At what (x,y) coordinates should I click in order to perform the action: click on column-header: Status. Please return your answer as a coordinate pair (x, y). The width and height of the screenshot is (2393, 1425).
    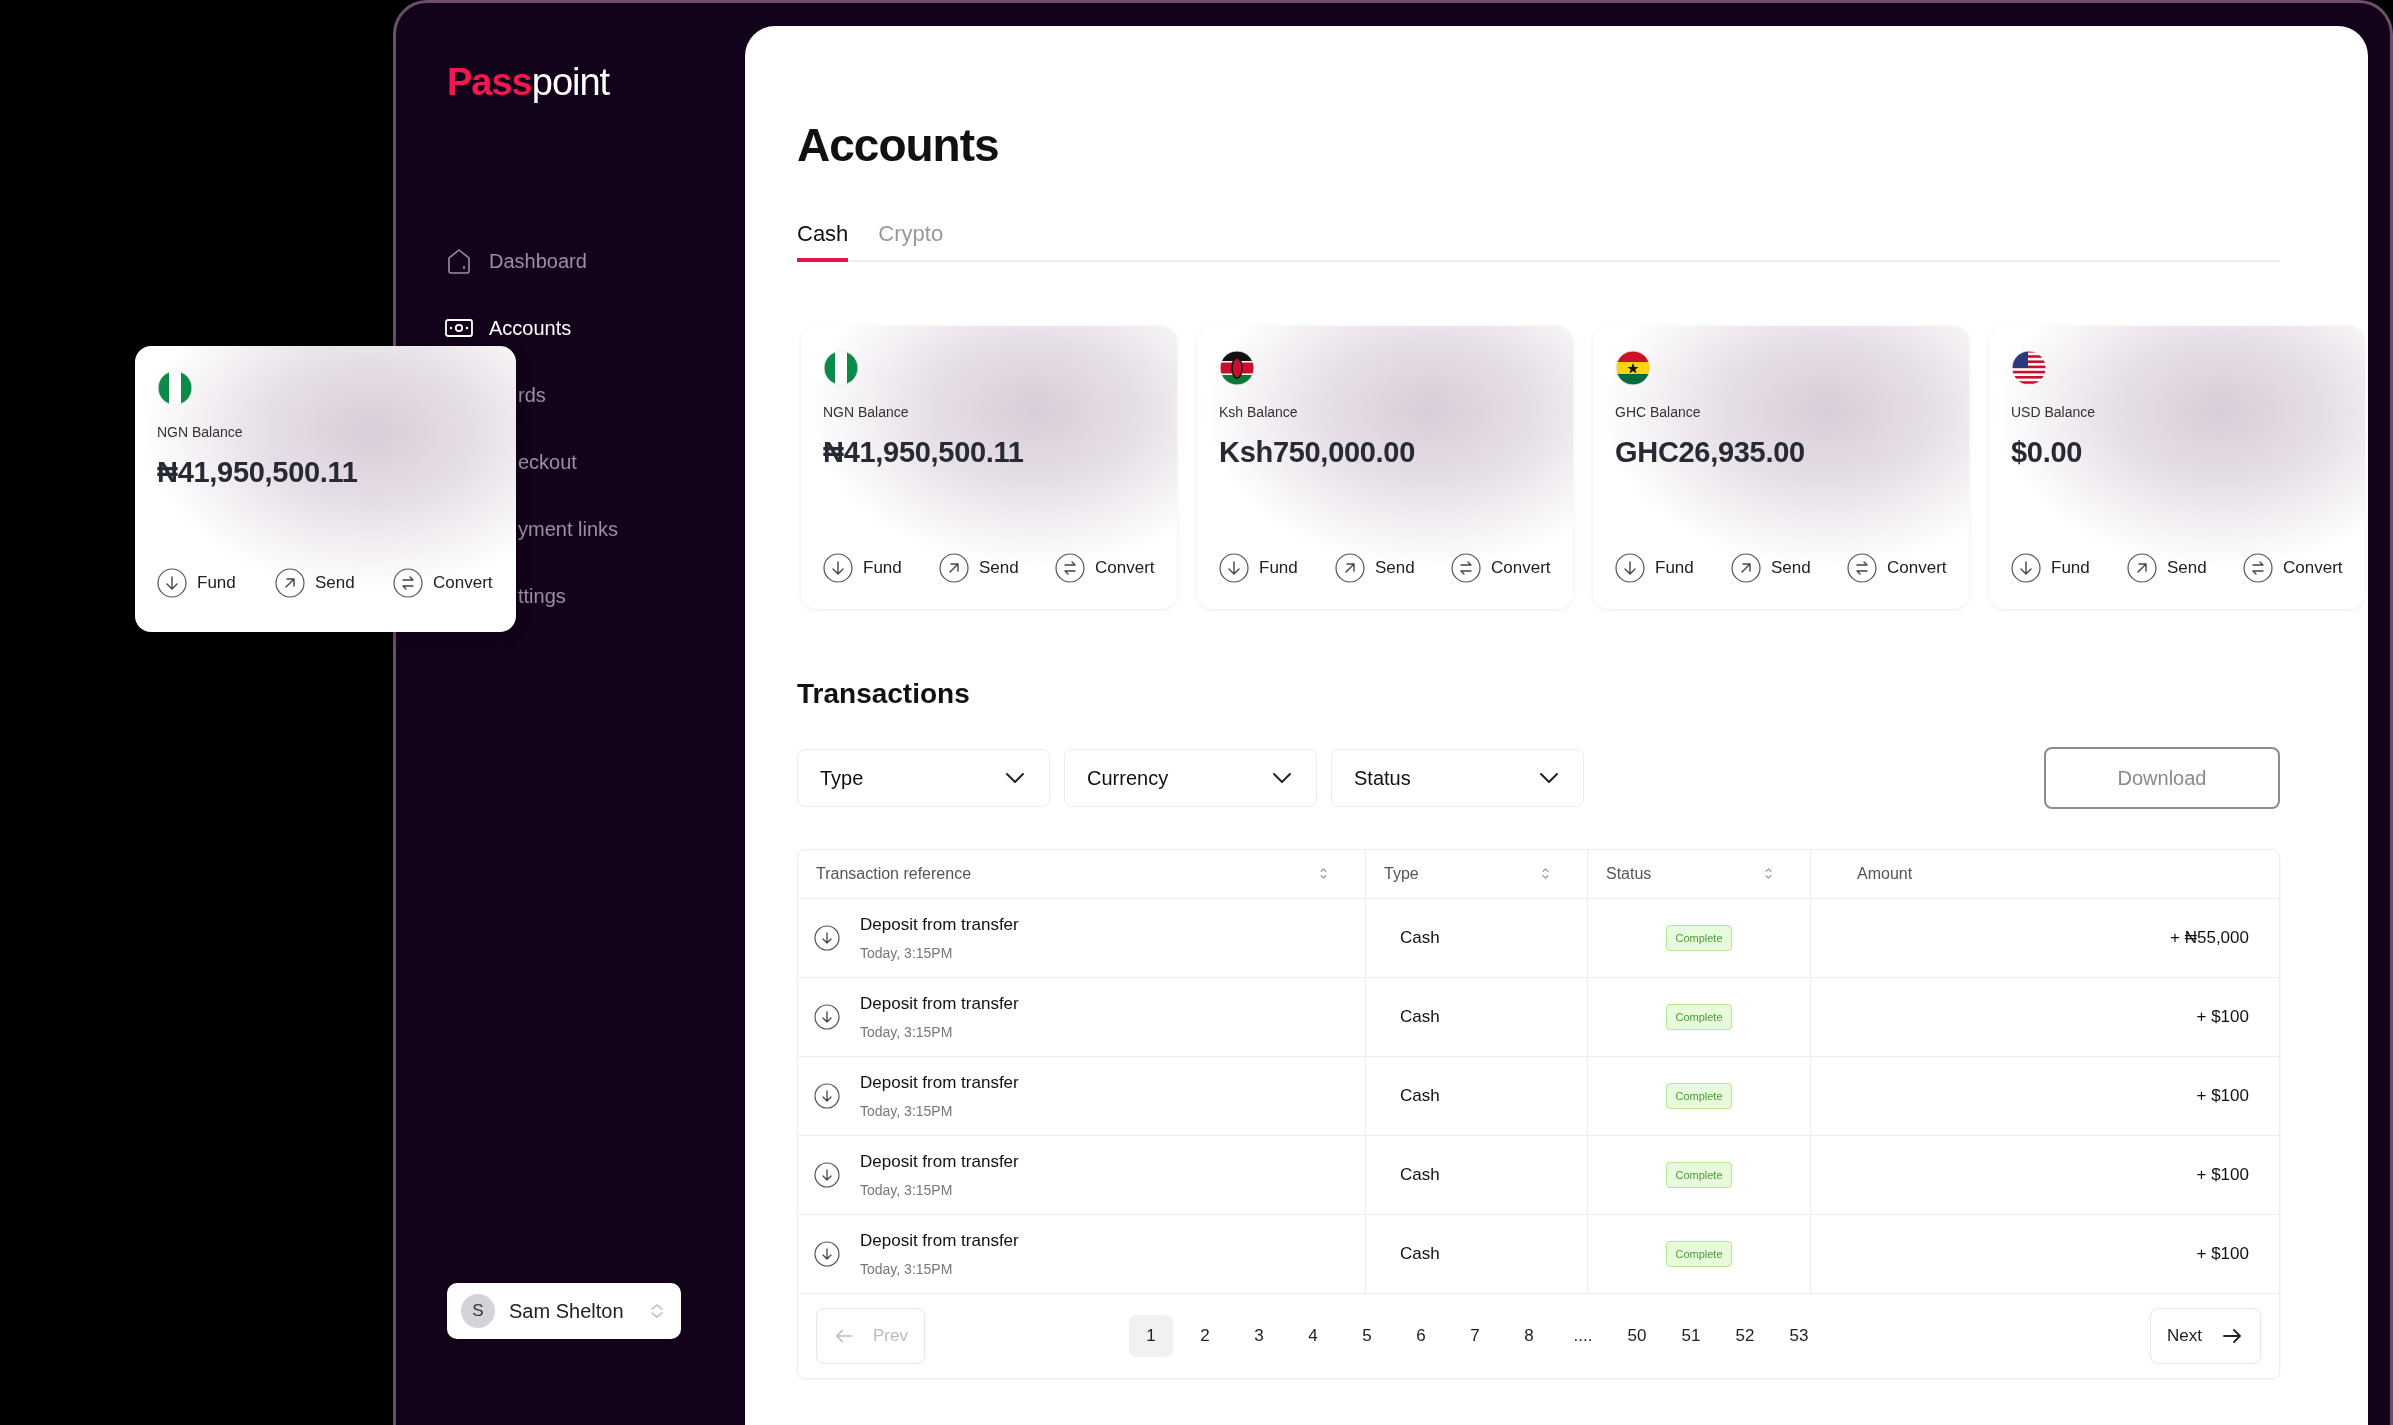
    Looking at the image, I should click on (1629, 873).